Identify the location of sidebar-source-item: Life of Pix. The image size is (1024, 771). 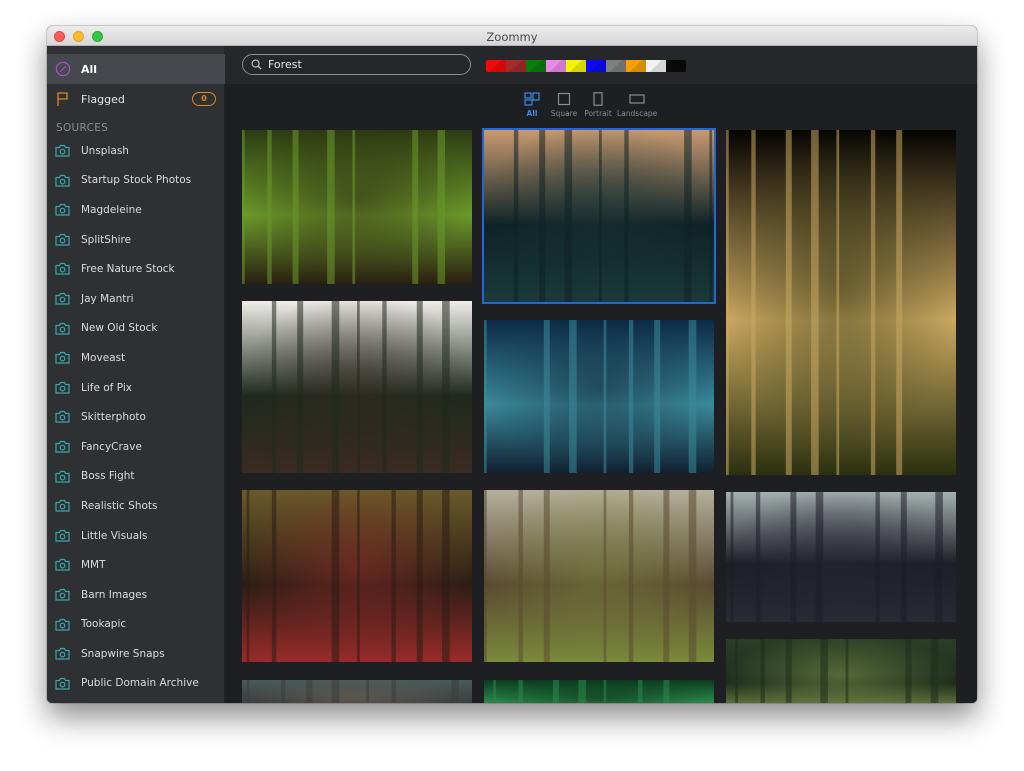
(136, 388).